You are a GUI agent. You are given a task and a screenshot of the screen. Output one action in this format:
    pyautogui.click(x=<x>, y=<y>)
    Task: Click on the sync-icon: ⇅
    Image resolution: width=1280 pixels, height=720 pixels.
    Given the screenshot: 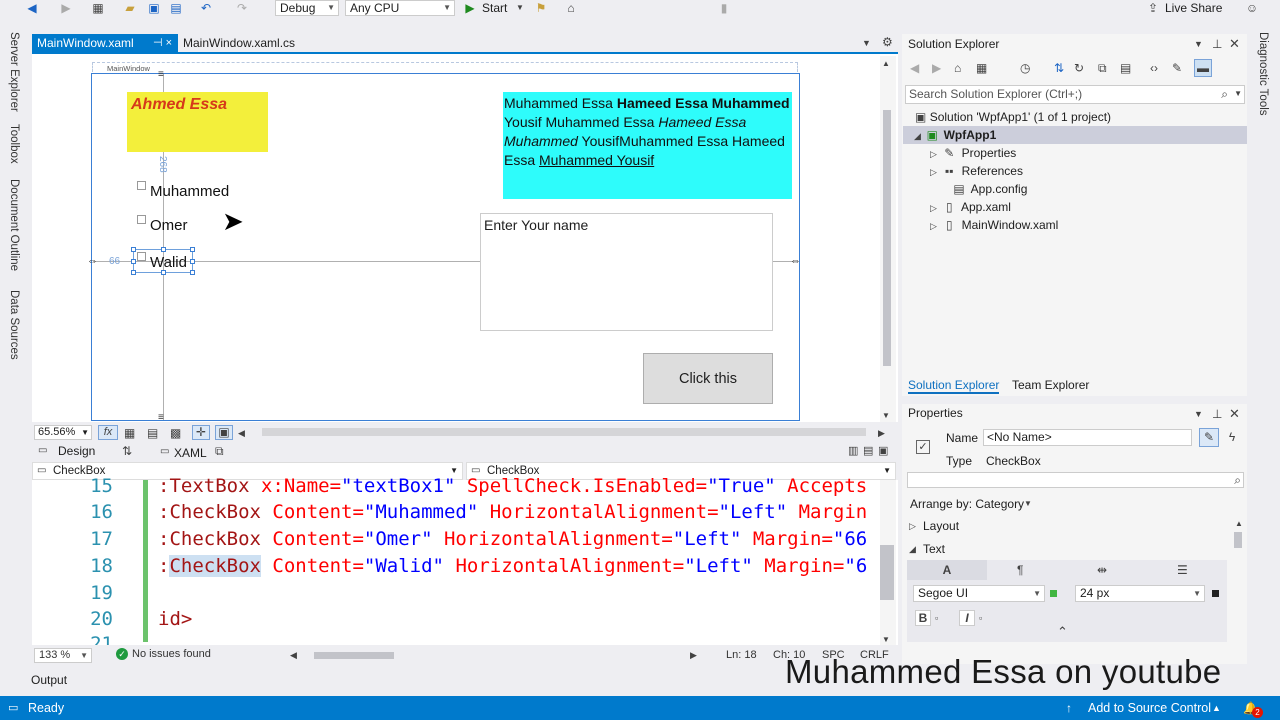 What is the action you would take?
    pyautogui.click(x=1059, y=68)
    